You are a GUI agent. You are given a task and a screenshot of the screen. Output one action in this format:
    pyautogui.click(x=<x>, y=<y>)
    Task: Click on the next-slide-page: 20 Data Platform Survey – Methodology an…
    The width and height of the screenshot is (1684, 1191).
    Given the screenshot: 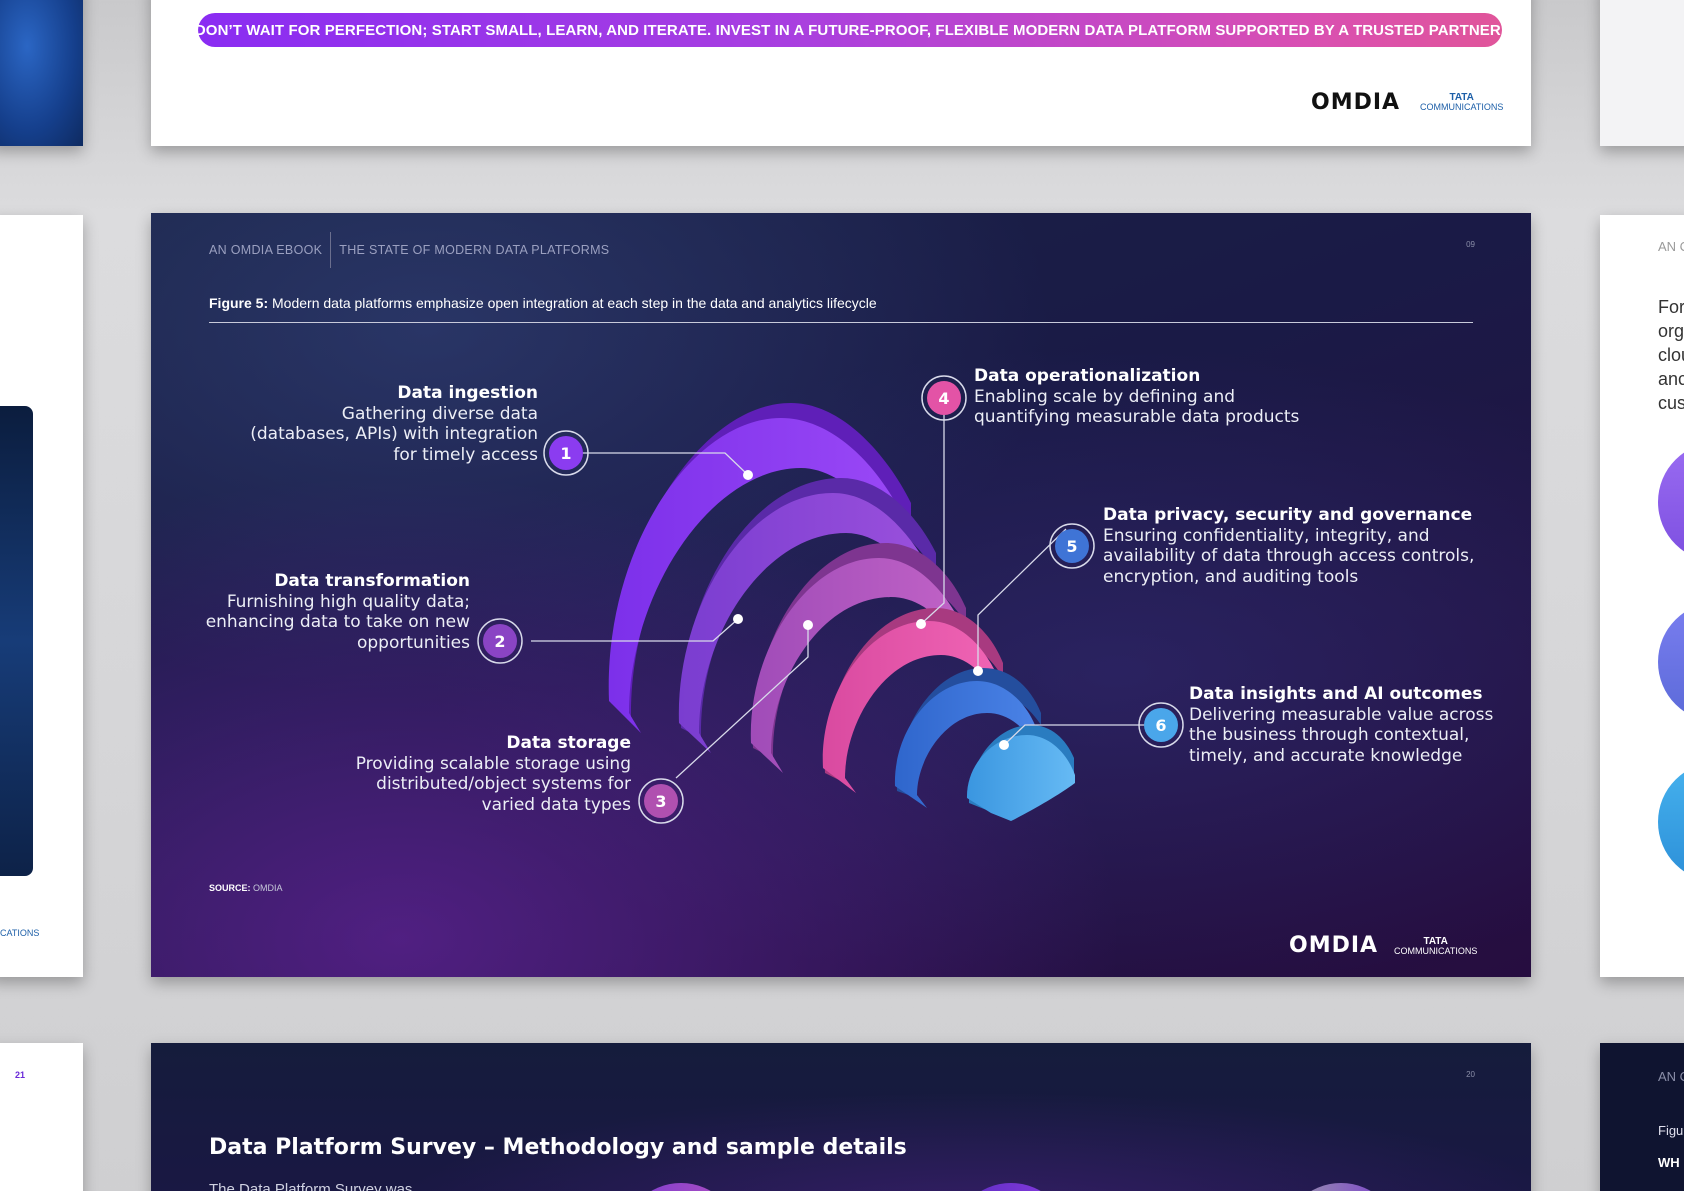 What is the action you would take?
    pyautogui.click(x=841, y=1117)
    